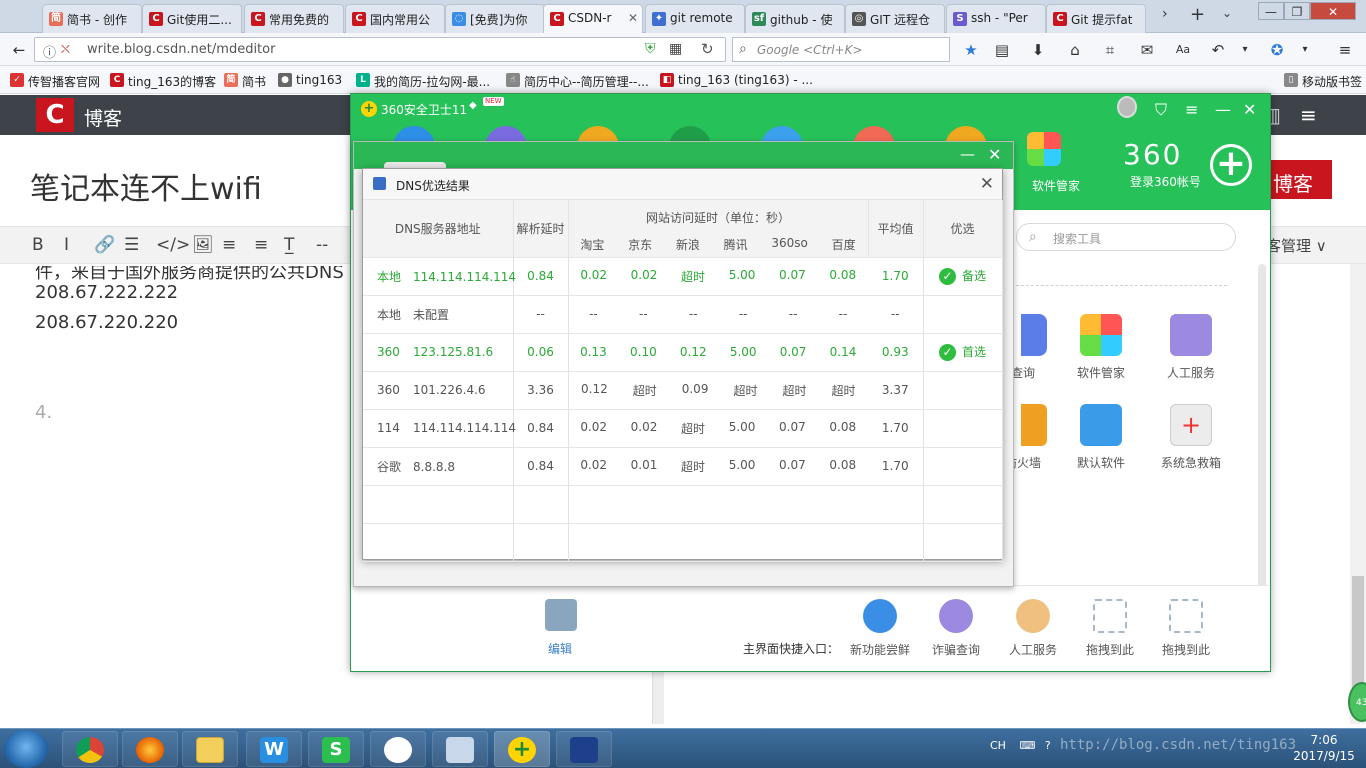 The height and width of the screenshot is (768, 1366). Describe the element at coordinates (65, 49) in the screenshot. I see `site-permission-icon: ⛌` at that location.